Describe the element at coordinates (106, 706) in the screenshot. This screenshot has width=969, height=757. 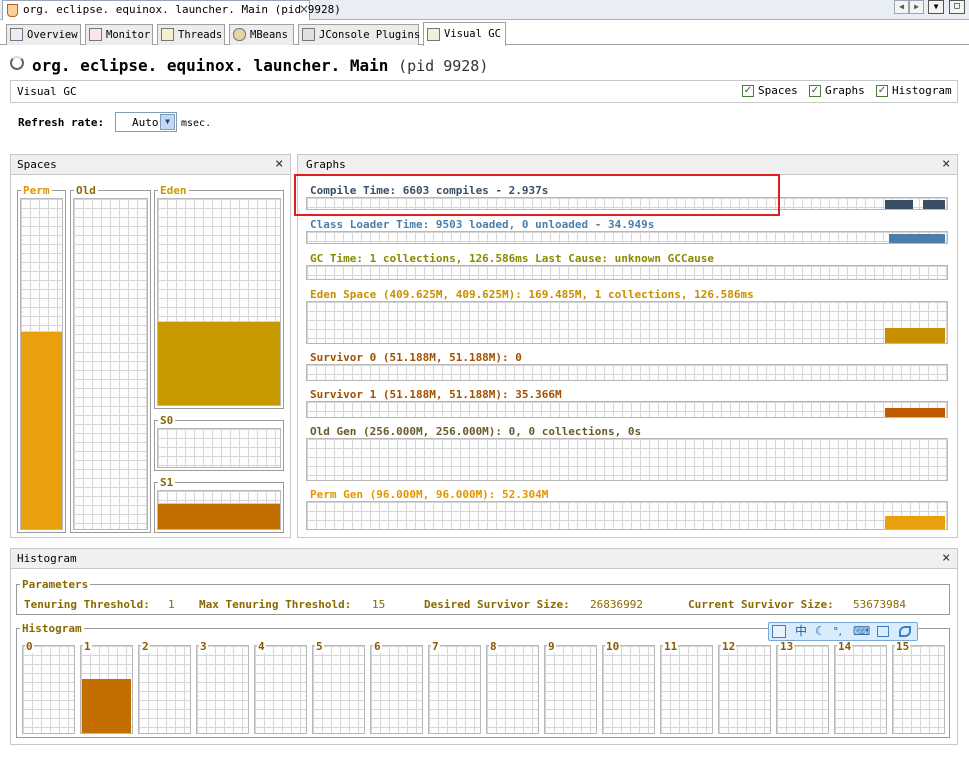
I see `histogram-bin-fill` at that location.